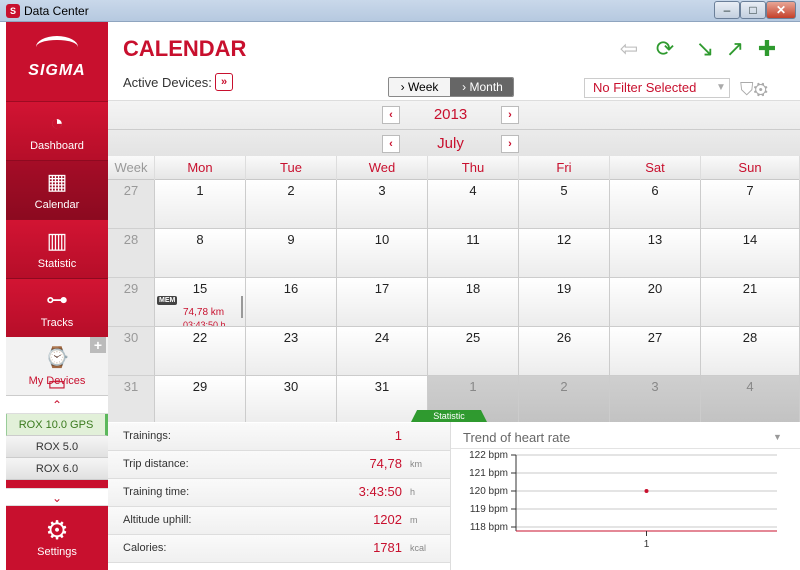 Image resolution: width=800 pixels, height=570 pixels. Describe the element at coordinates (623, 500) in the screenshot. I see `heart-rate-chart: 122 bpm 121 bpm 120 bpm 119 bpm 118 bpm 1` at that location.